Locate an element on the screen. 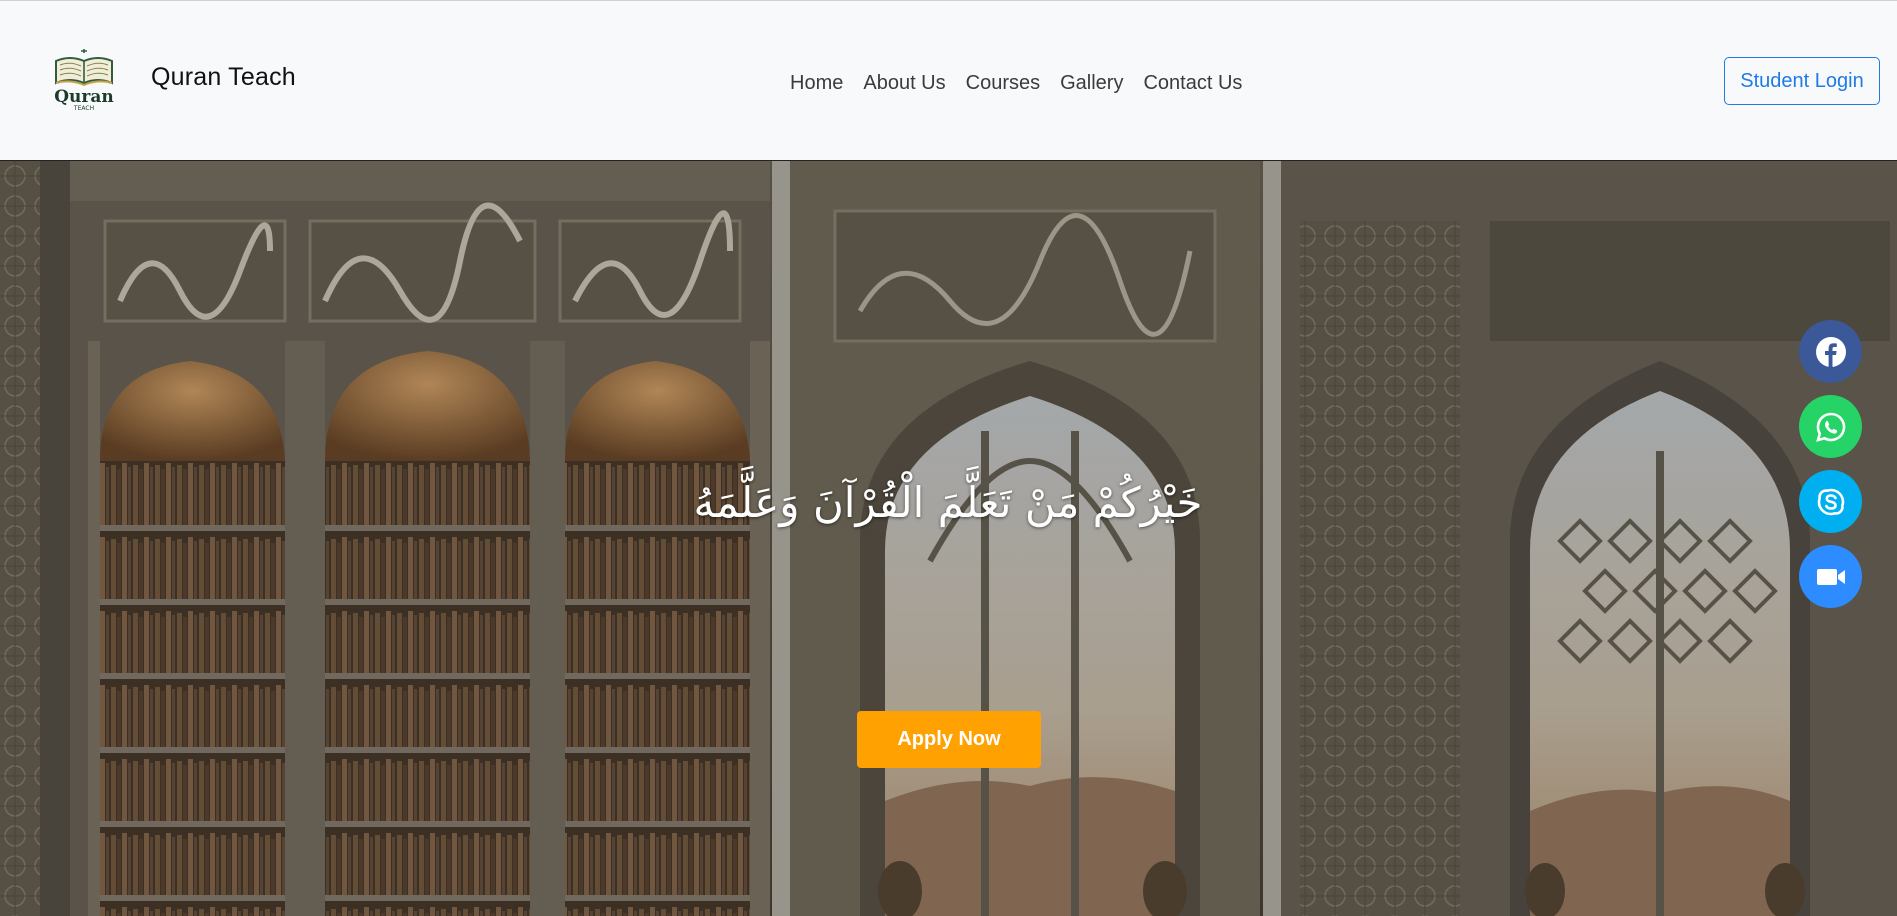 This screenshot has height=916, width=1897. logo-word: Quran is located at coordinates (84, 97).